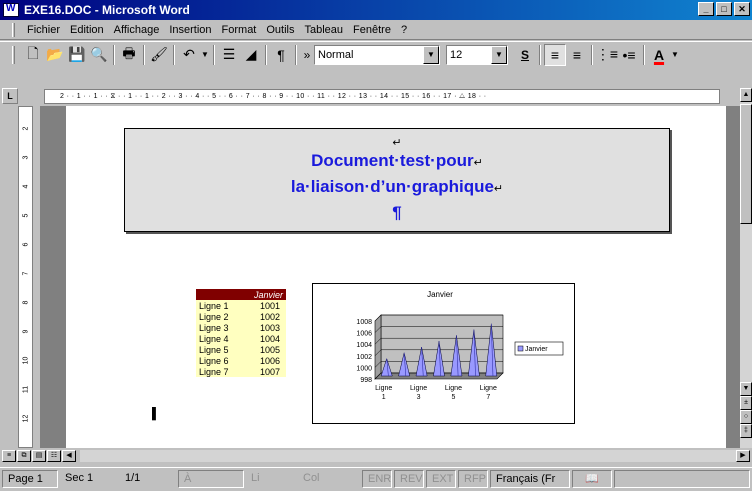 The height and width of the screenshot is (491, 752). I want to click on row-value: 1005, so click(265, 349).